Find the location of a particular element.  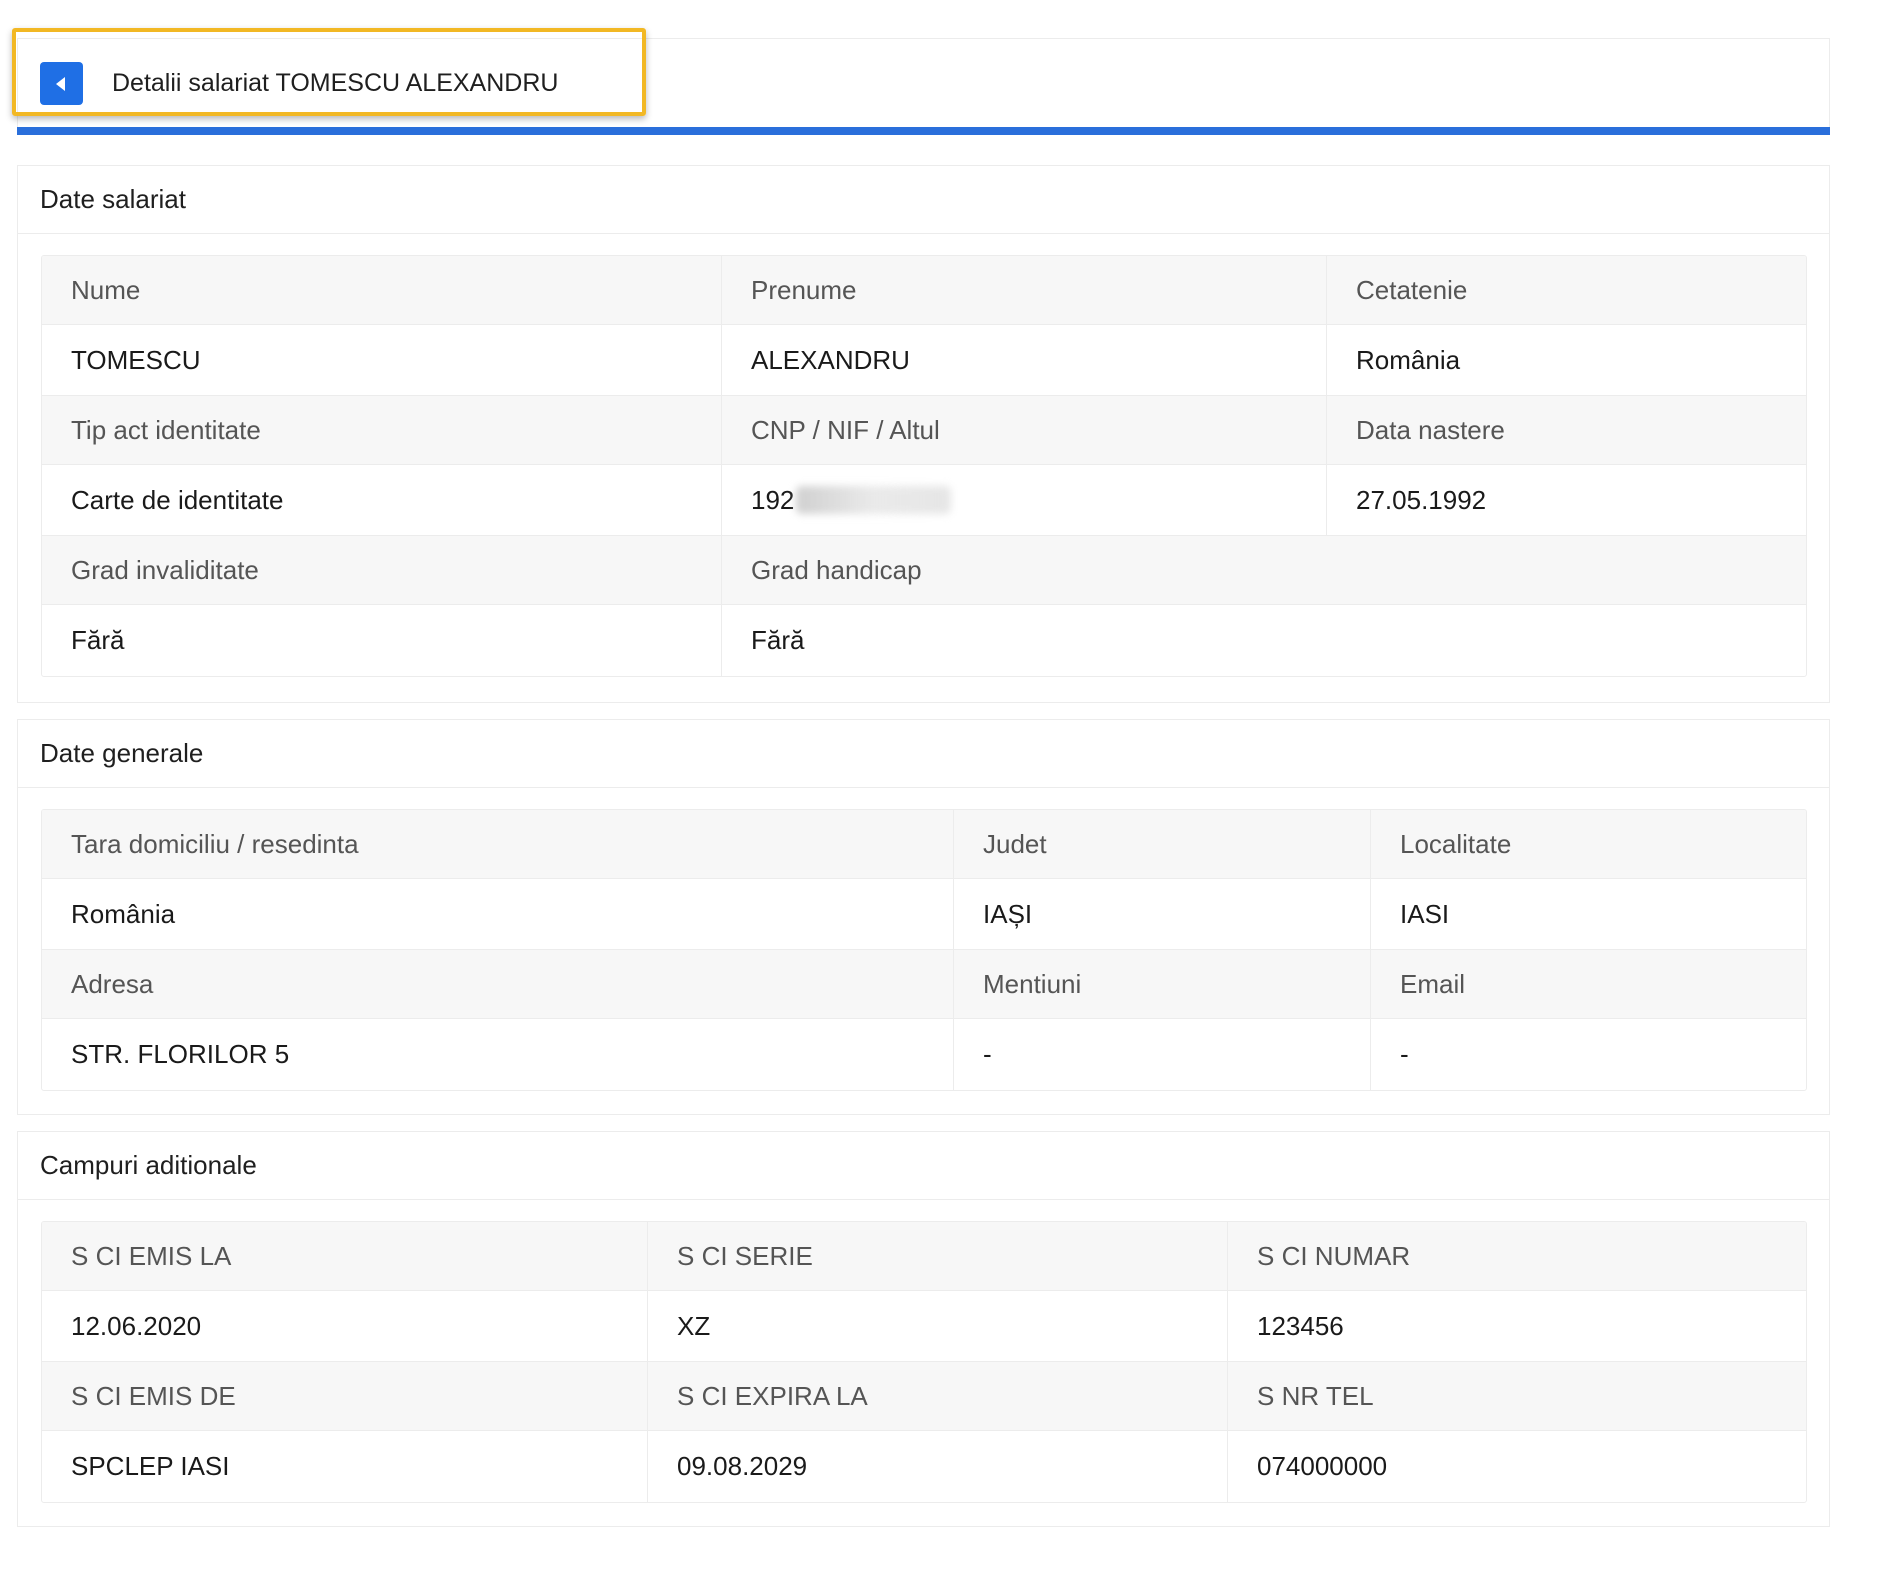

caret-left-icon is located at coordinates (60, 83).